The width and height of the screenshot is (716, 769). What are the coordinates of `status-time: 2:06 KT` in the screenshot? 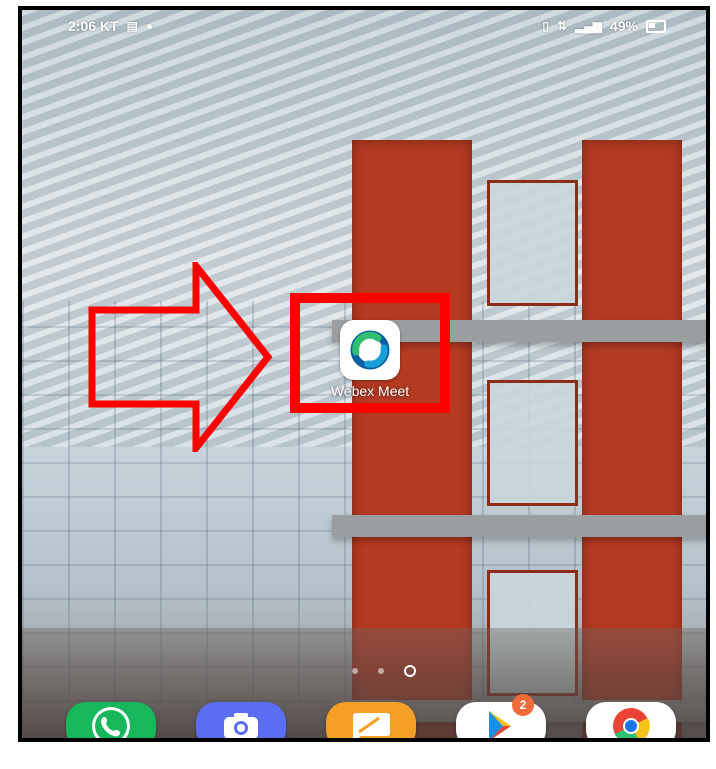 It's located at (93, 26).